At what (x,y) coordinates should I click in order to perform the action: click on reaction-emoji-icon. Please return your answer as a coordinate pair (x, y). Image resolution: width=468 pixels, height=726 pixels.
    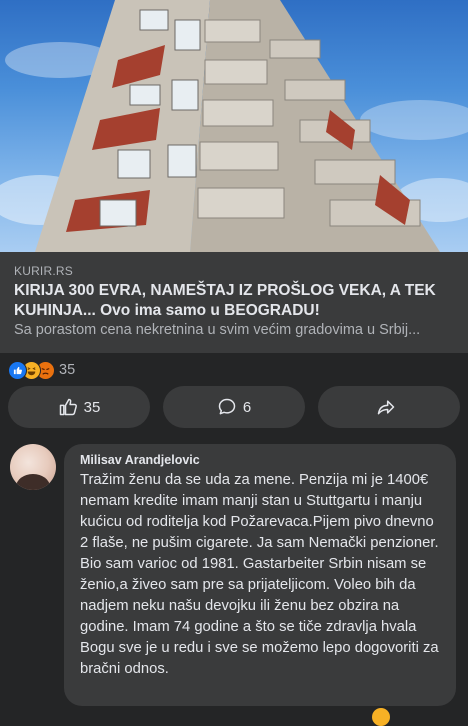
    Looking at the image, I should click on (381, 717).